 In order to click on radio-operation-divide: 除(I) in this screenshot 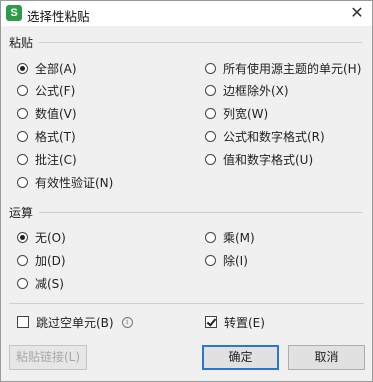, I will do `click(226, 260)`.